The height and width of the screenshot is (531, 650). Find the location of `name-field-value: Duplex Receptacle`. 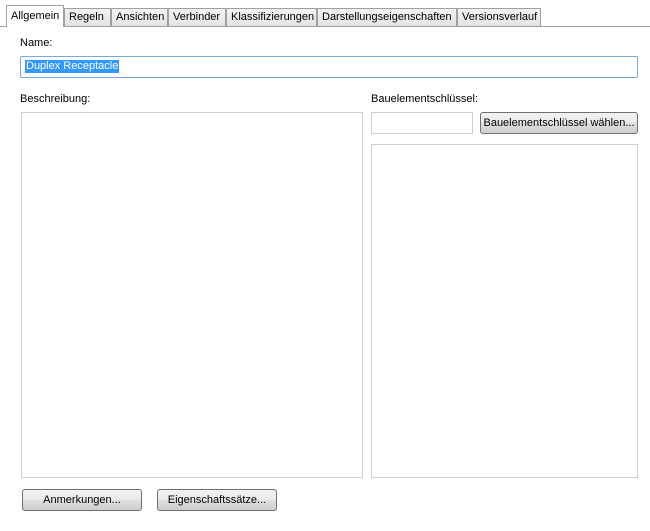

name-field-value: Duplex Receptacle is located at coordinates (72, 66).